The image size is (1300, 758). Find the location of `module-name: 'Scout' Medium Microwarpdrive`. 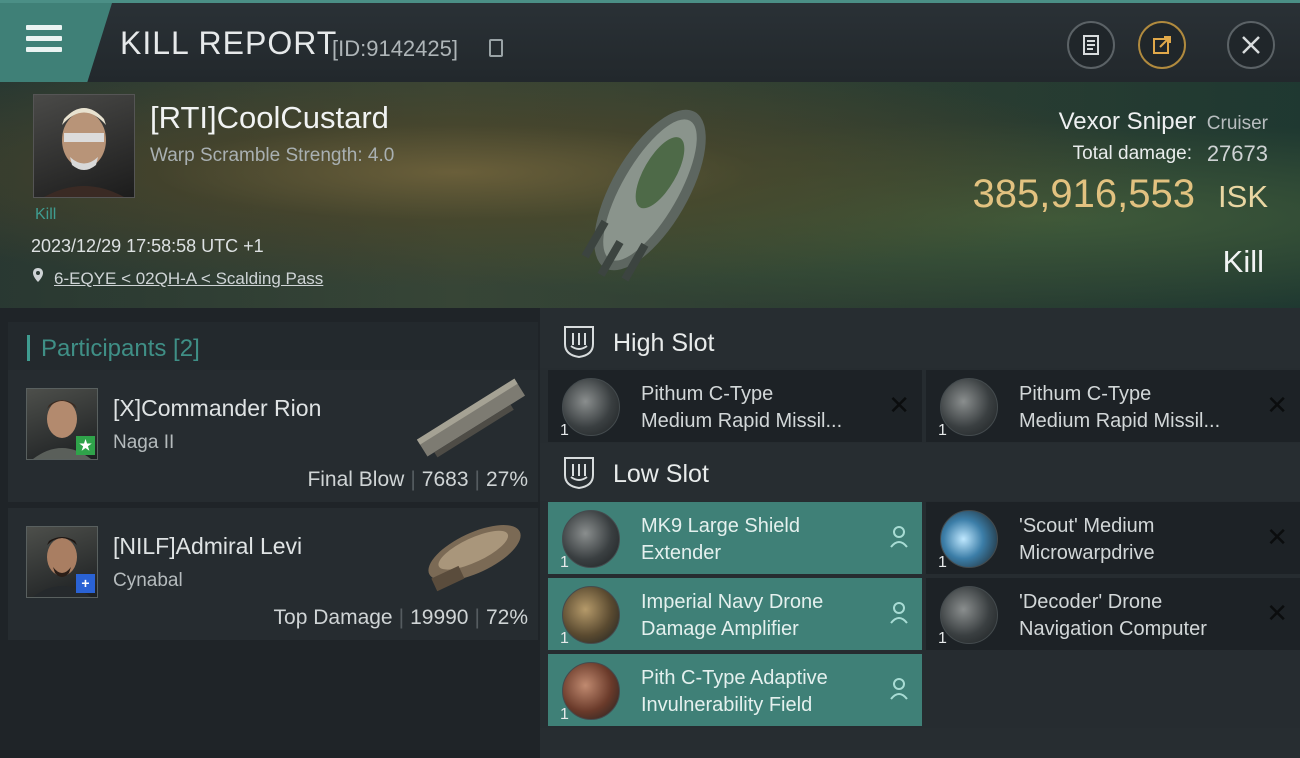

module-name: 'Scout' Medium Microwarpdrive is located at coordinates (1087, 539).